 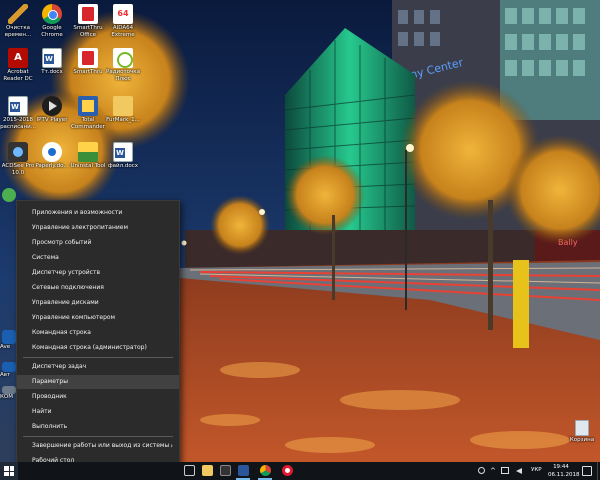 What do you see at coordinates (80, 227) in the screenshot?
I see `menu-item-label: Управление электропитанием` at bounding box center [80, 227].